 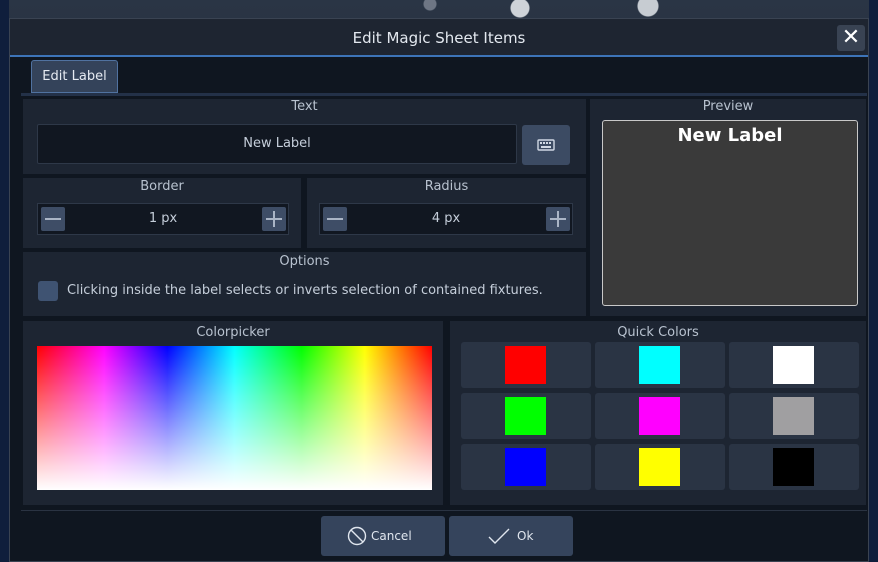 What do you see at coordinates (446, 186) in the screenshot?
I see `radius-label: Radius` at bounding box center [446, 186].